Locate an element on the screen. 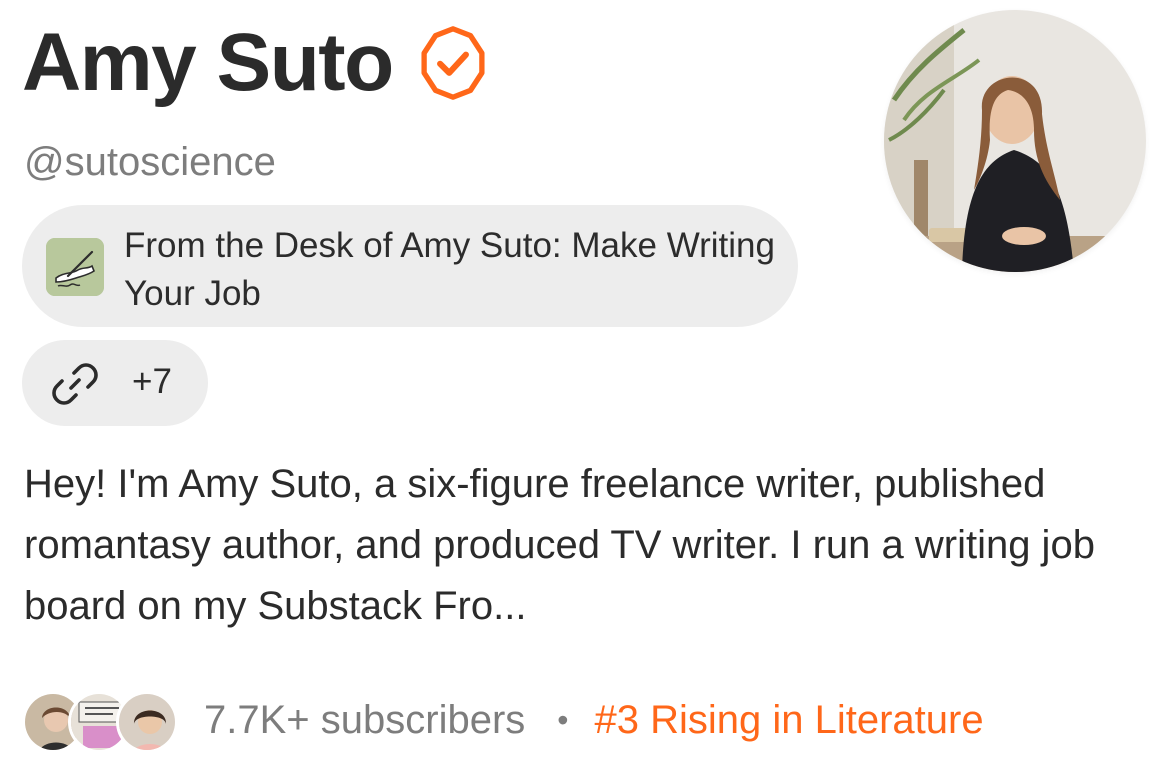  subscriber-count: 7.7K+ subscribers is located at coordinates (365, 720).